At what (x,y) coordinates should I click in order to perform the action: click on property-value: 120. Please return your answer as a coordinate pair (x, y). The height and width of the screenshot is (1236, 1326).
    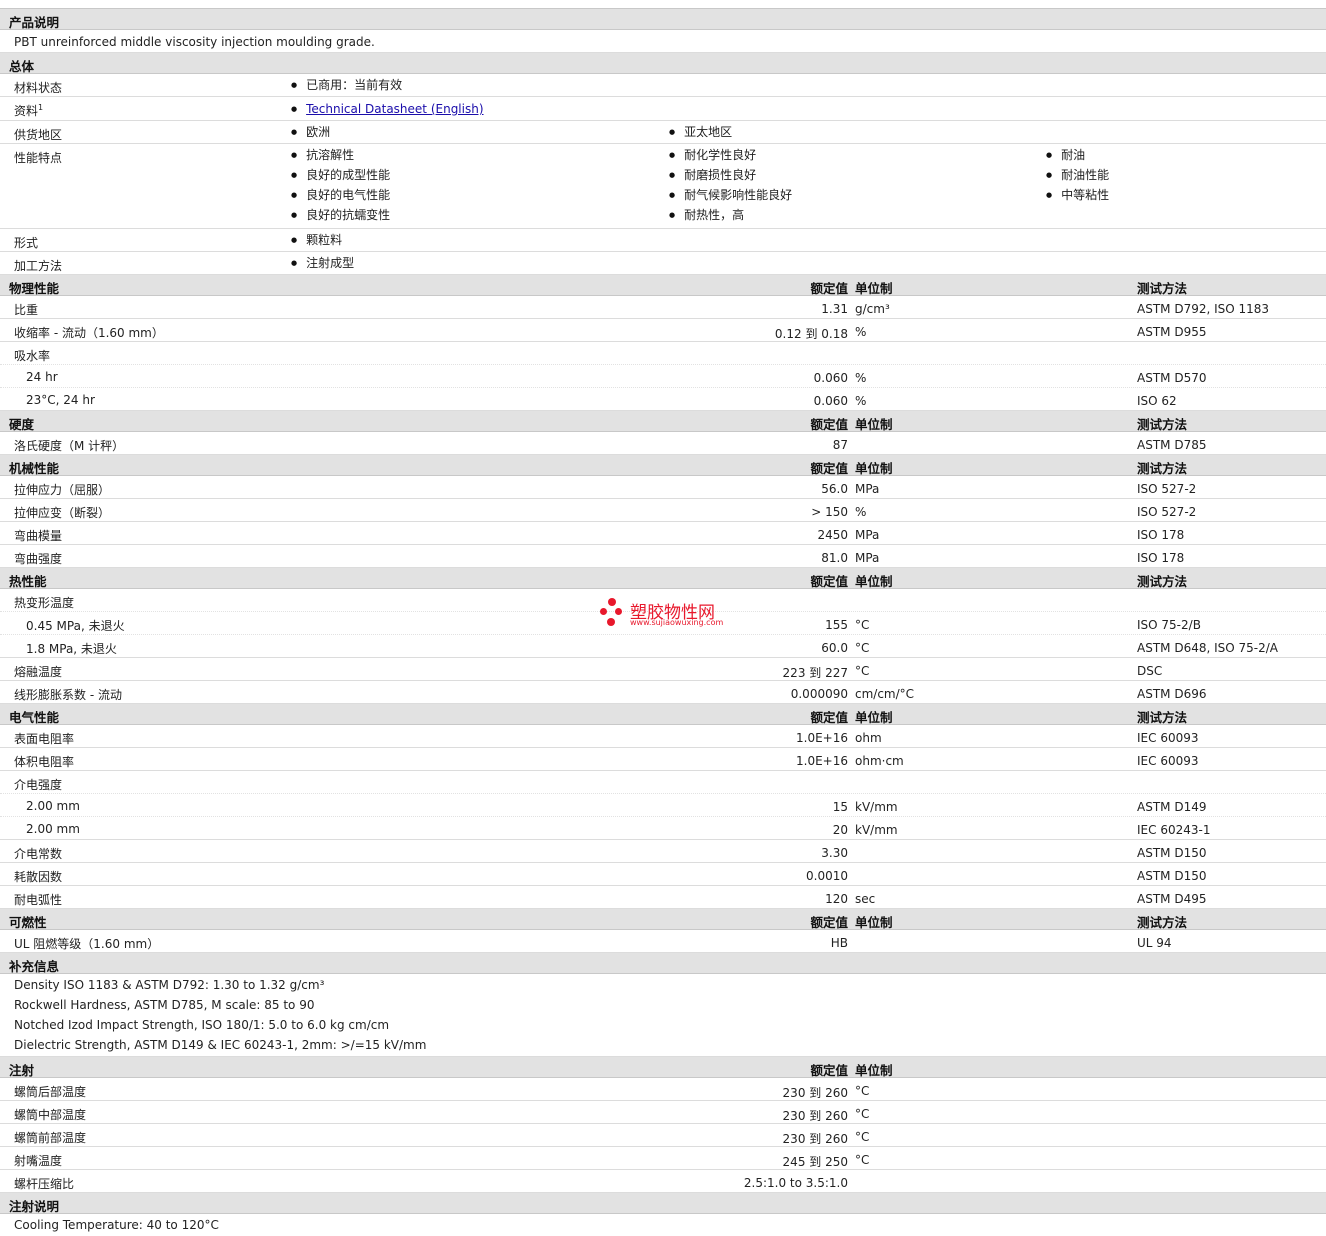
    Looking at the image, I should click on (836, 899).